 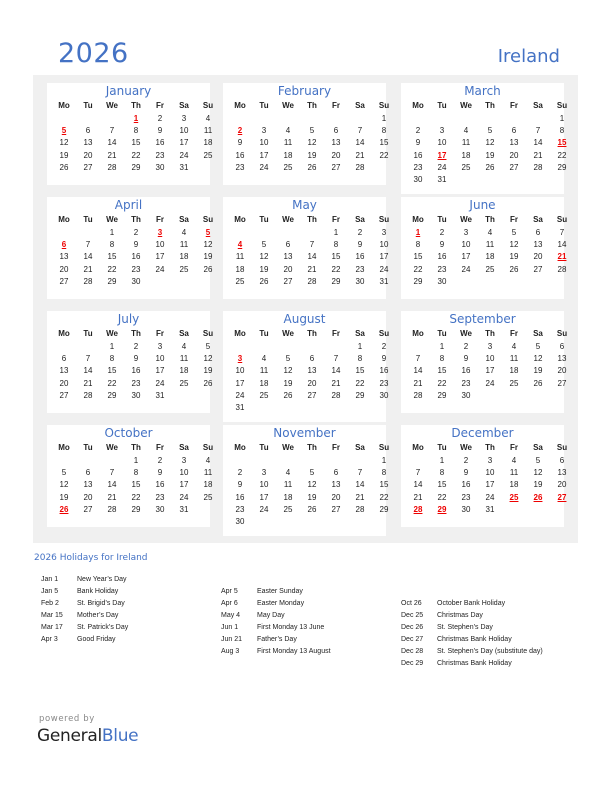 I want to click on day-cell: 1, so click(x=442, y=346).